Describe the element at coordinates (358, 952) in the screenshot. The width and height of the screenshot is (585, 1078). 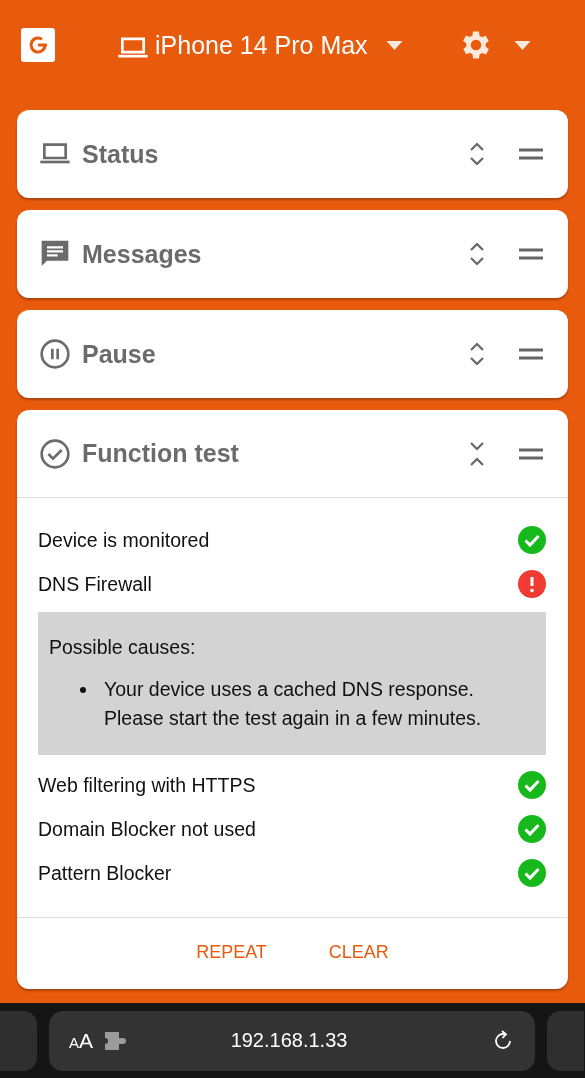
I see `action-button: CLEAR` at that location.